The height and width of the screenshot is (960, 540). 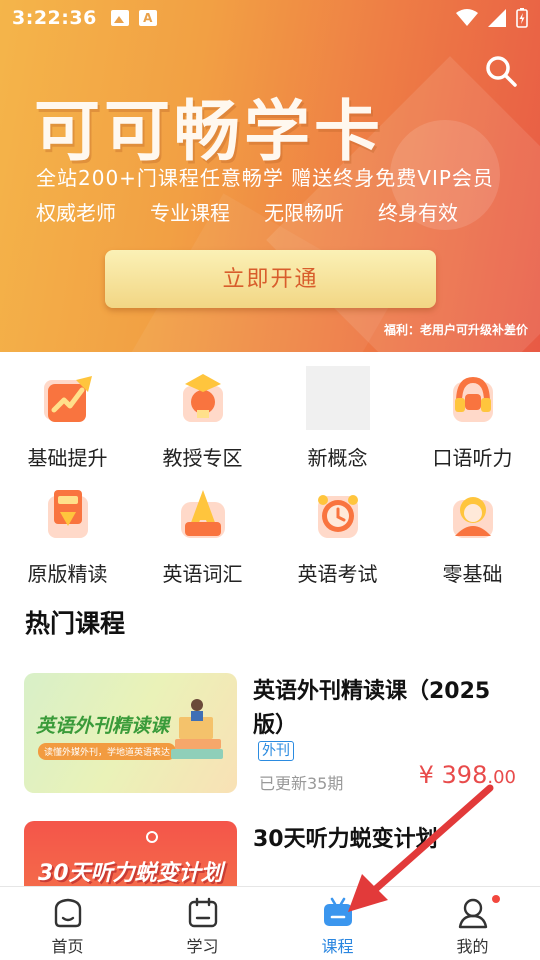 I want to click on thumbnail-decoration, so click(x=152, y=837).